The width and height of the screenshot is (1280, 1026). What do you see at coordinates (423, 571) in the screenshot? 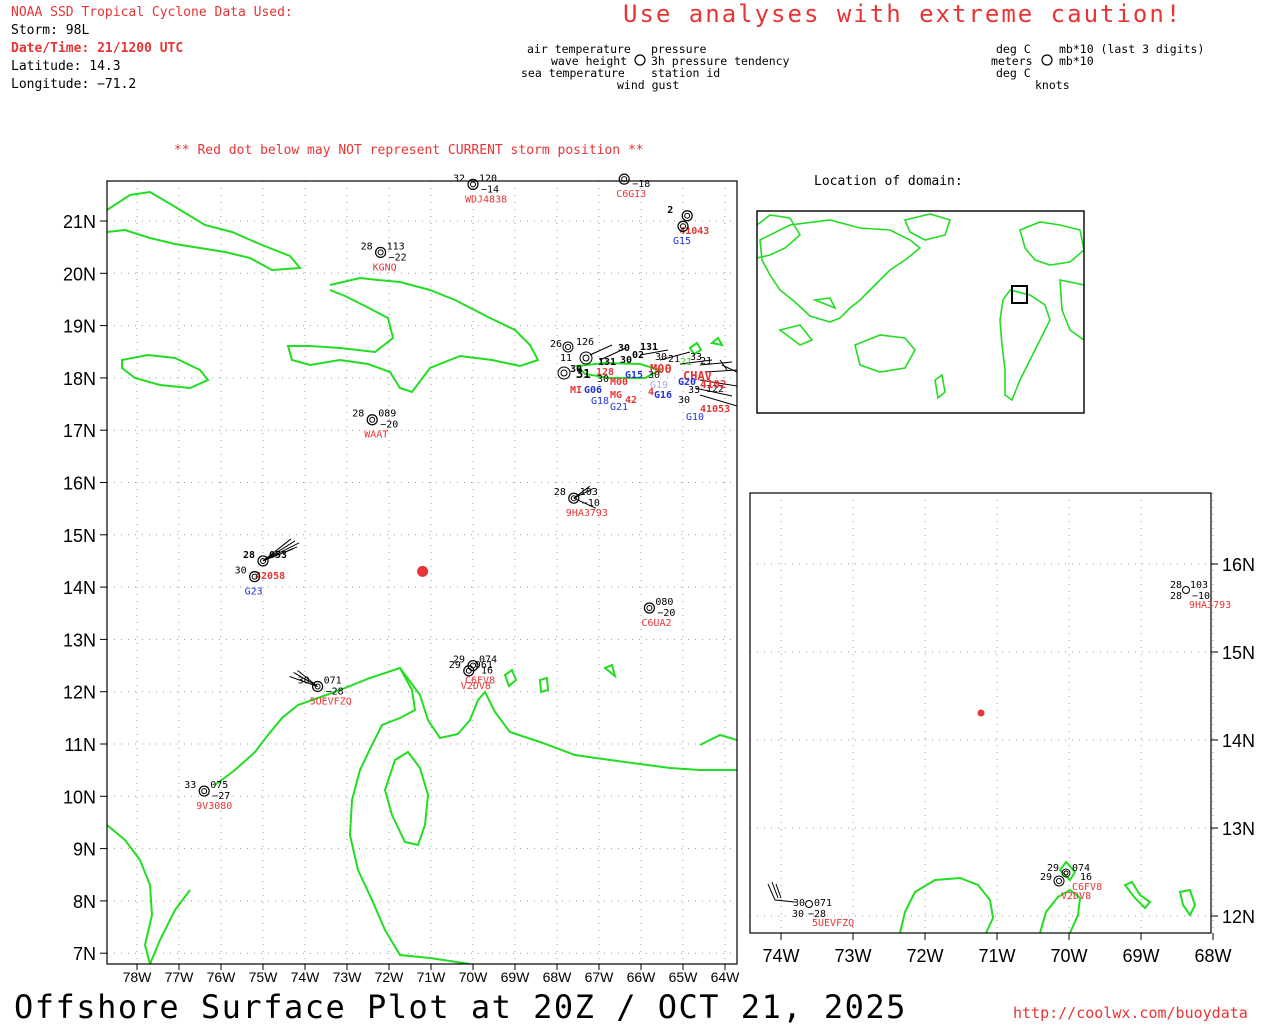
I see `storm-position-marker` at bounding box center [423, 571].